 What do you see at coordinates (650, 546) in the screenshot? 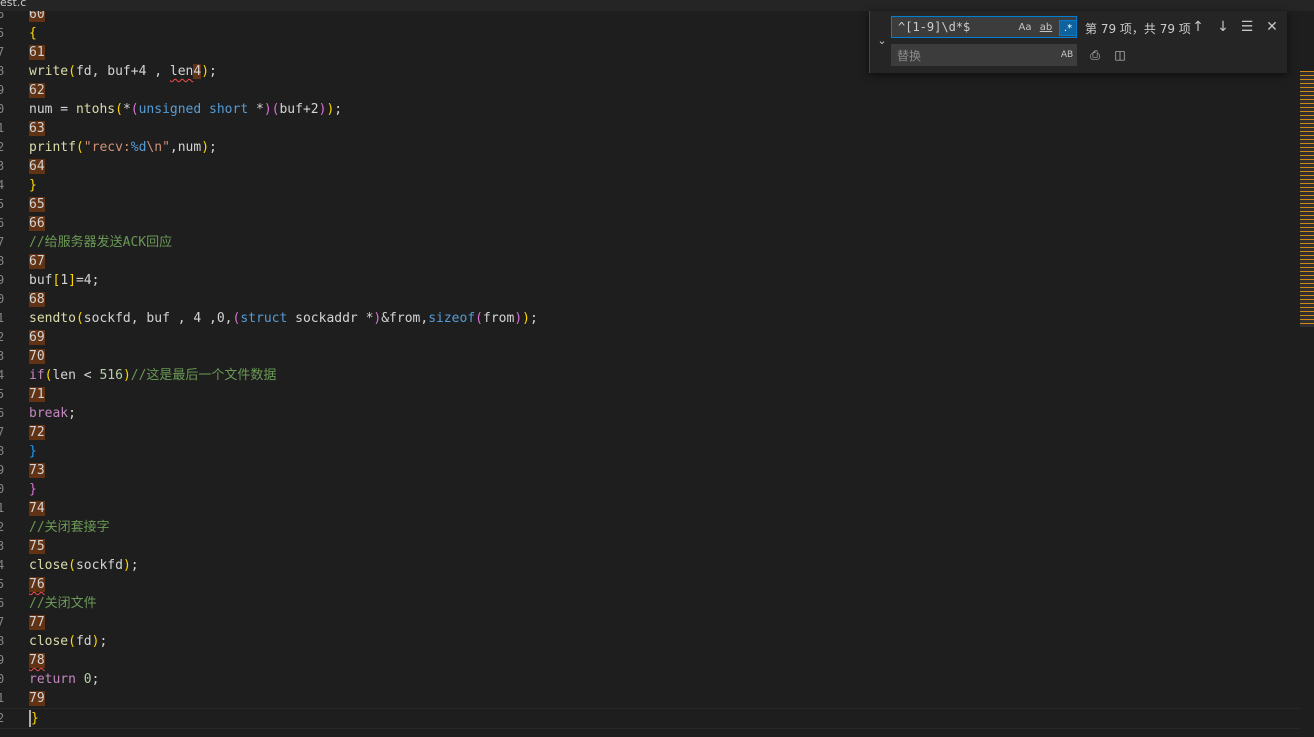
I see `code-line: 3 75` at bounding box center [650, 546].